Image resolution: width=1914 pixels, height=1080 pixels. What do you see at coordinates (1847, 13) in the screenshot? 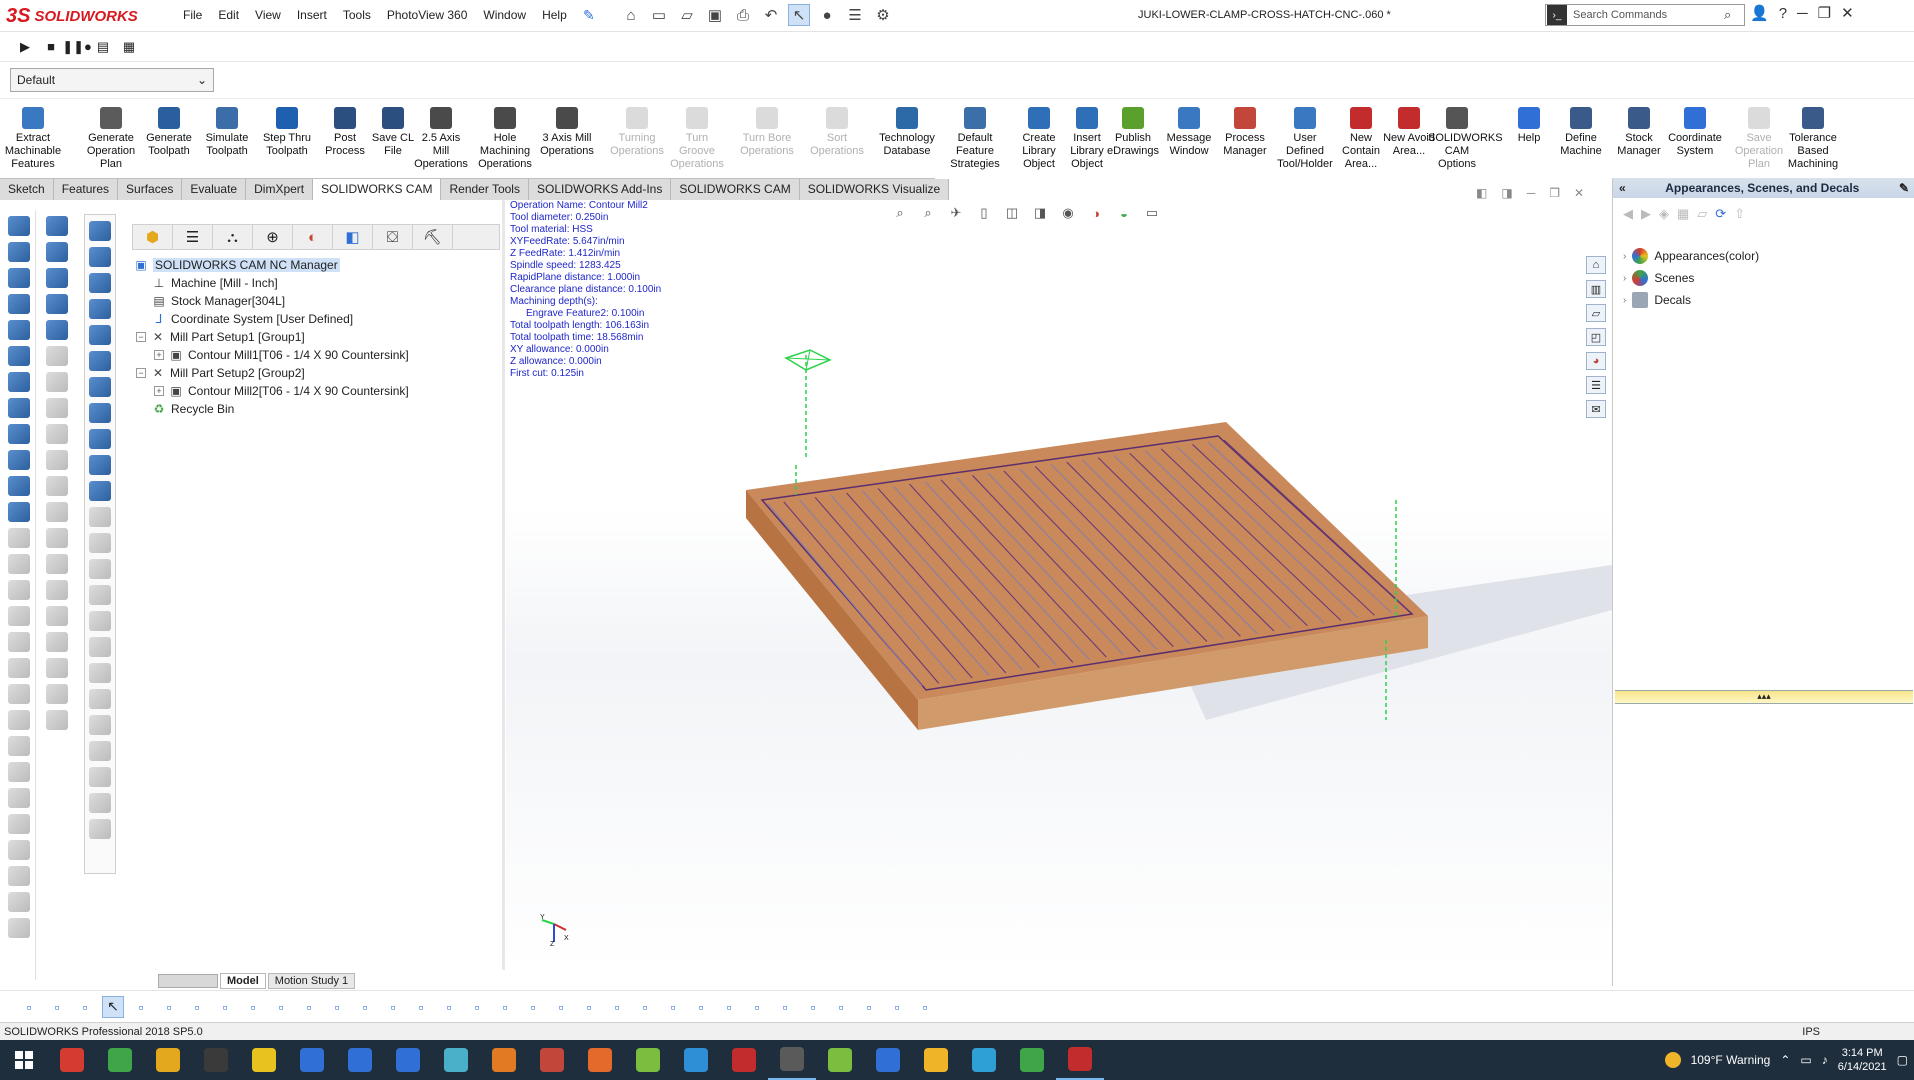
I see `close-icon: ✕` at bounding box center [1847, 13].